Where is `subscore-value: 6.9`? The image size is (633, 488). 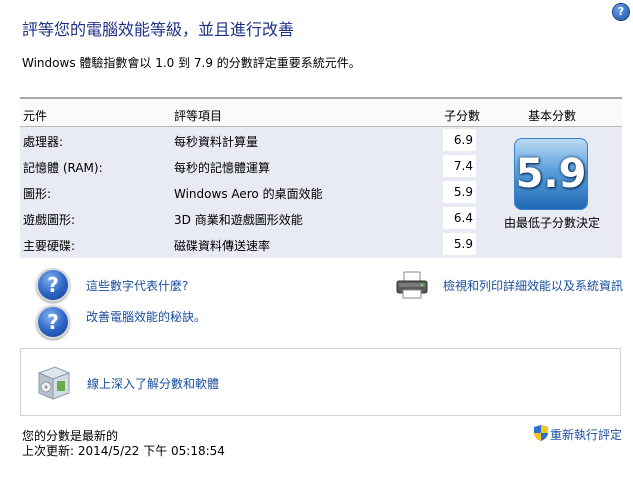 subscore-value: 6.9 is located at coordinates (459, 140).